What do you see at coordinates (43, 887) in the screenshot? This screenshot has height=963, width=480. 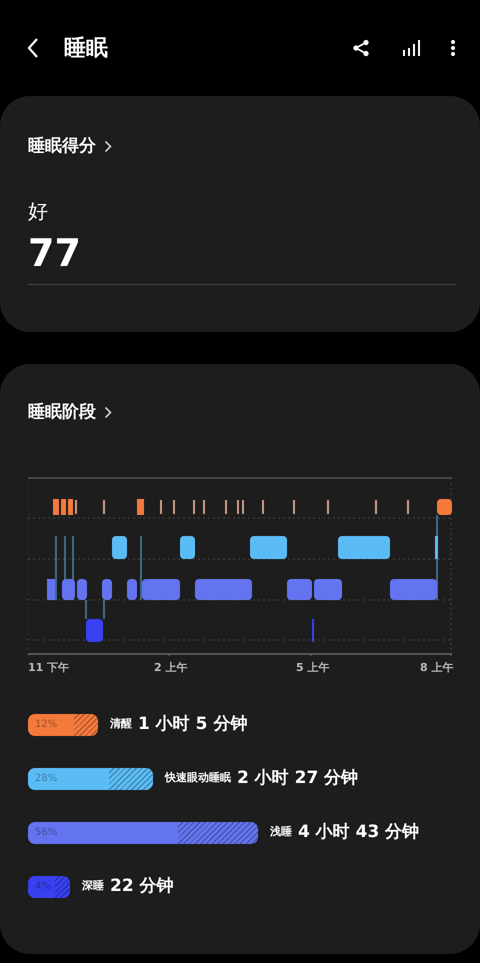 I see `percent-label: 4%` at bounding box center [43, 887].